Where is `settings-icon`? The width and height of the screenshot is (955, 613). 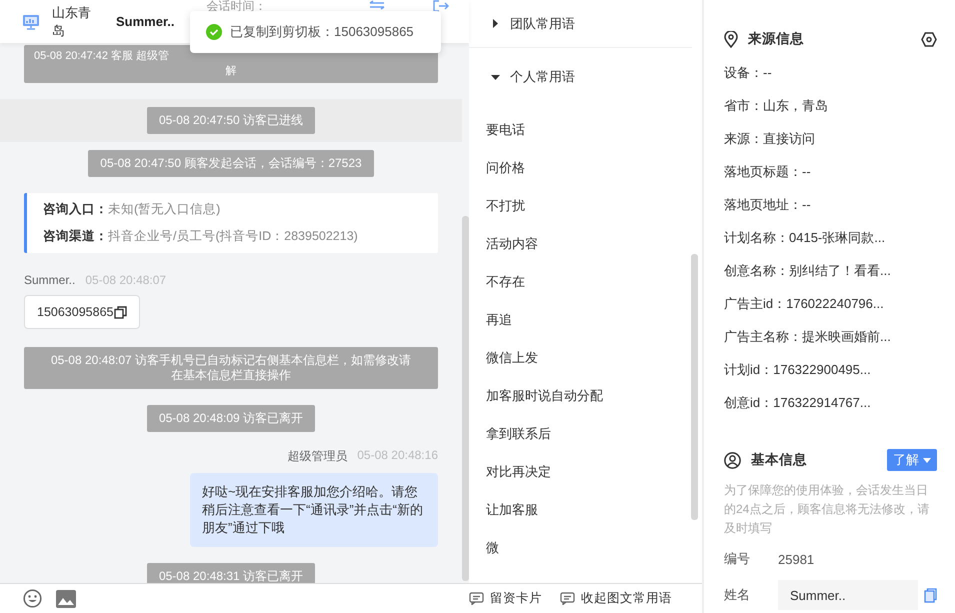
settings-icon is located at coordinates (929, 39).